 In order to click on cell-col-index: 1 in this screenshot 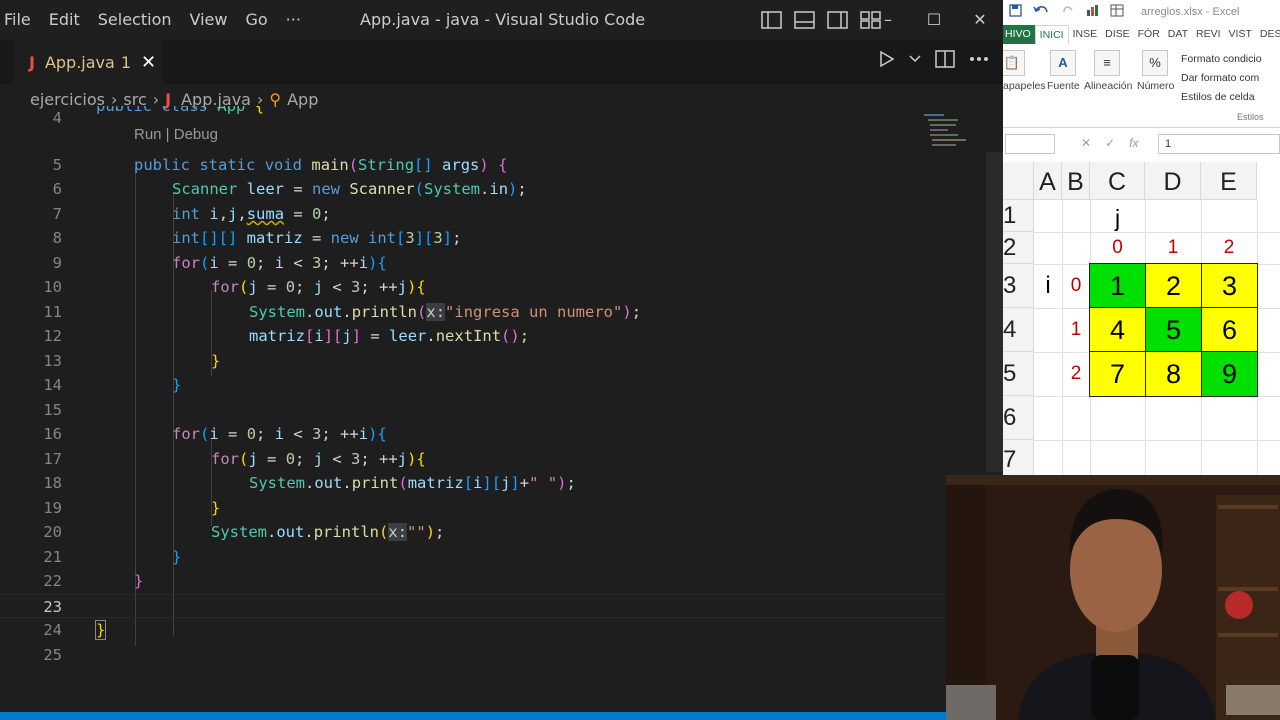, I will do `click(1173, 248)`.